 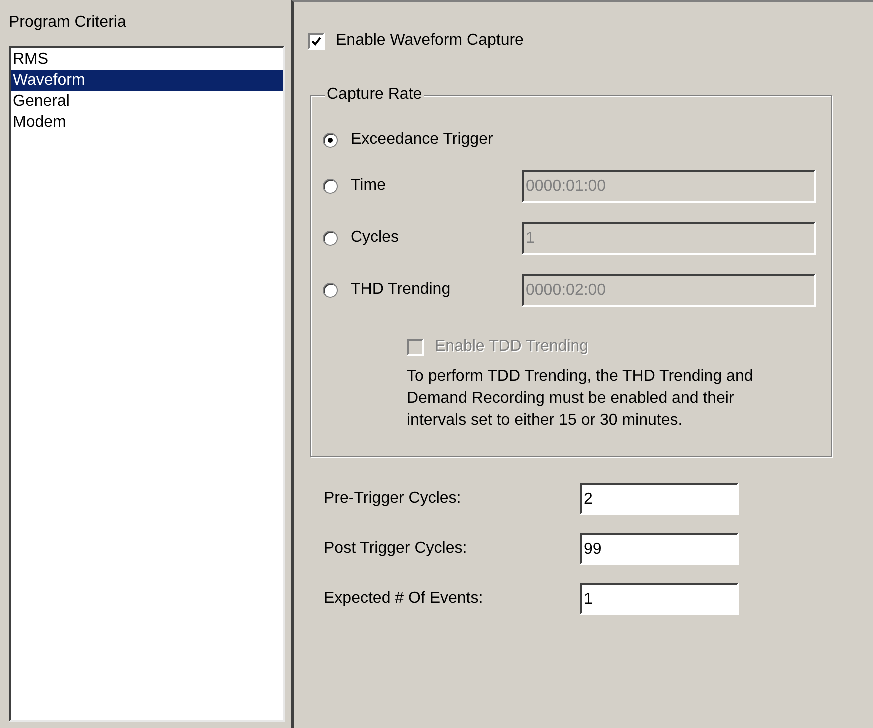 What do you see at coordinates (659, 499) in the screenshot?
I see `input-field: 2` at bounding box center [659, 499].